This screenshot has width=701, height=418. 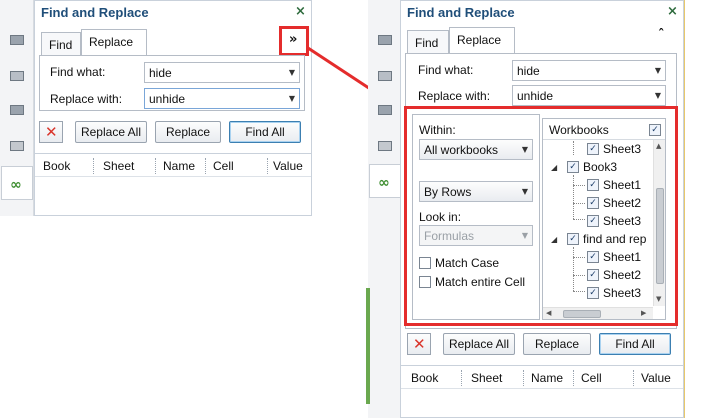 What do you see at coordinates (368, 346) in the screenshot?
I see `resize-grip` at bounding box center [368, 346].